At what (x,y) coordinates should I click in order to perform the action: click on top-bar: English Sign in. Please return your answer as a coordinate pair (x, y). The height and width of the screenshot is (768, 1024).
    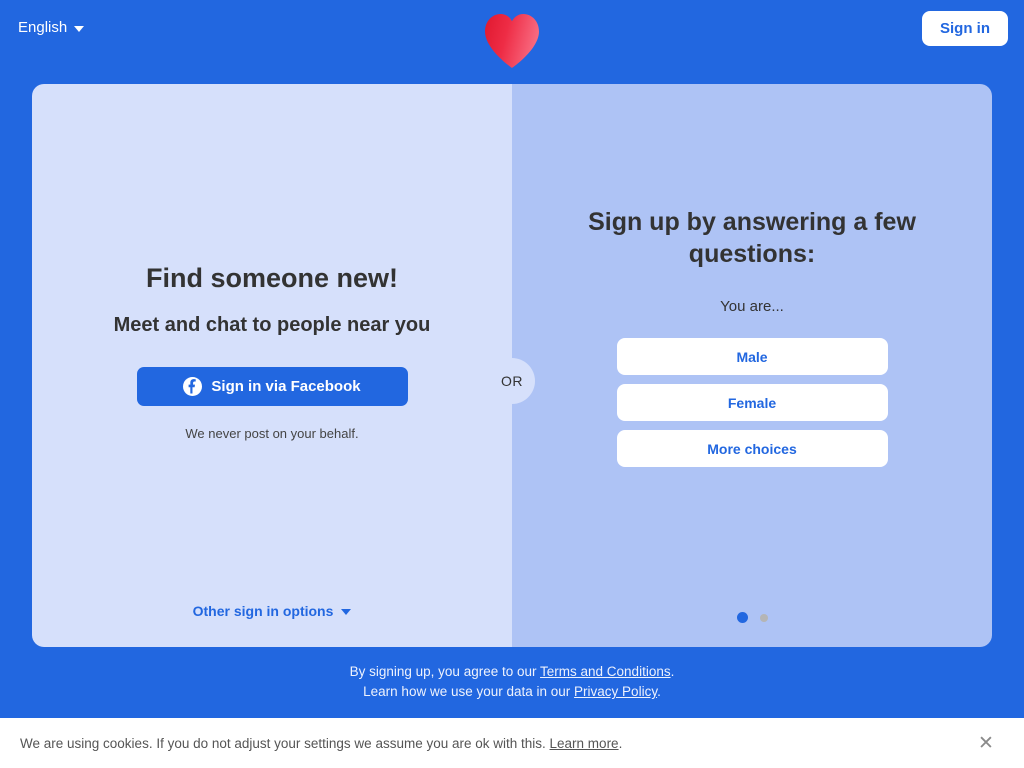
    Looking at the image, I should click on (512, 42).